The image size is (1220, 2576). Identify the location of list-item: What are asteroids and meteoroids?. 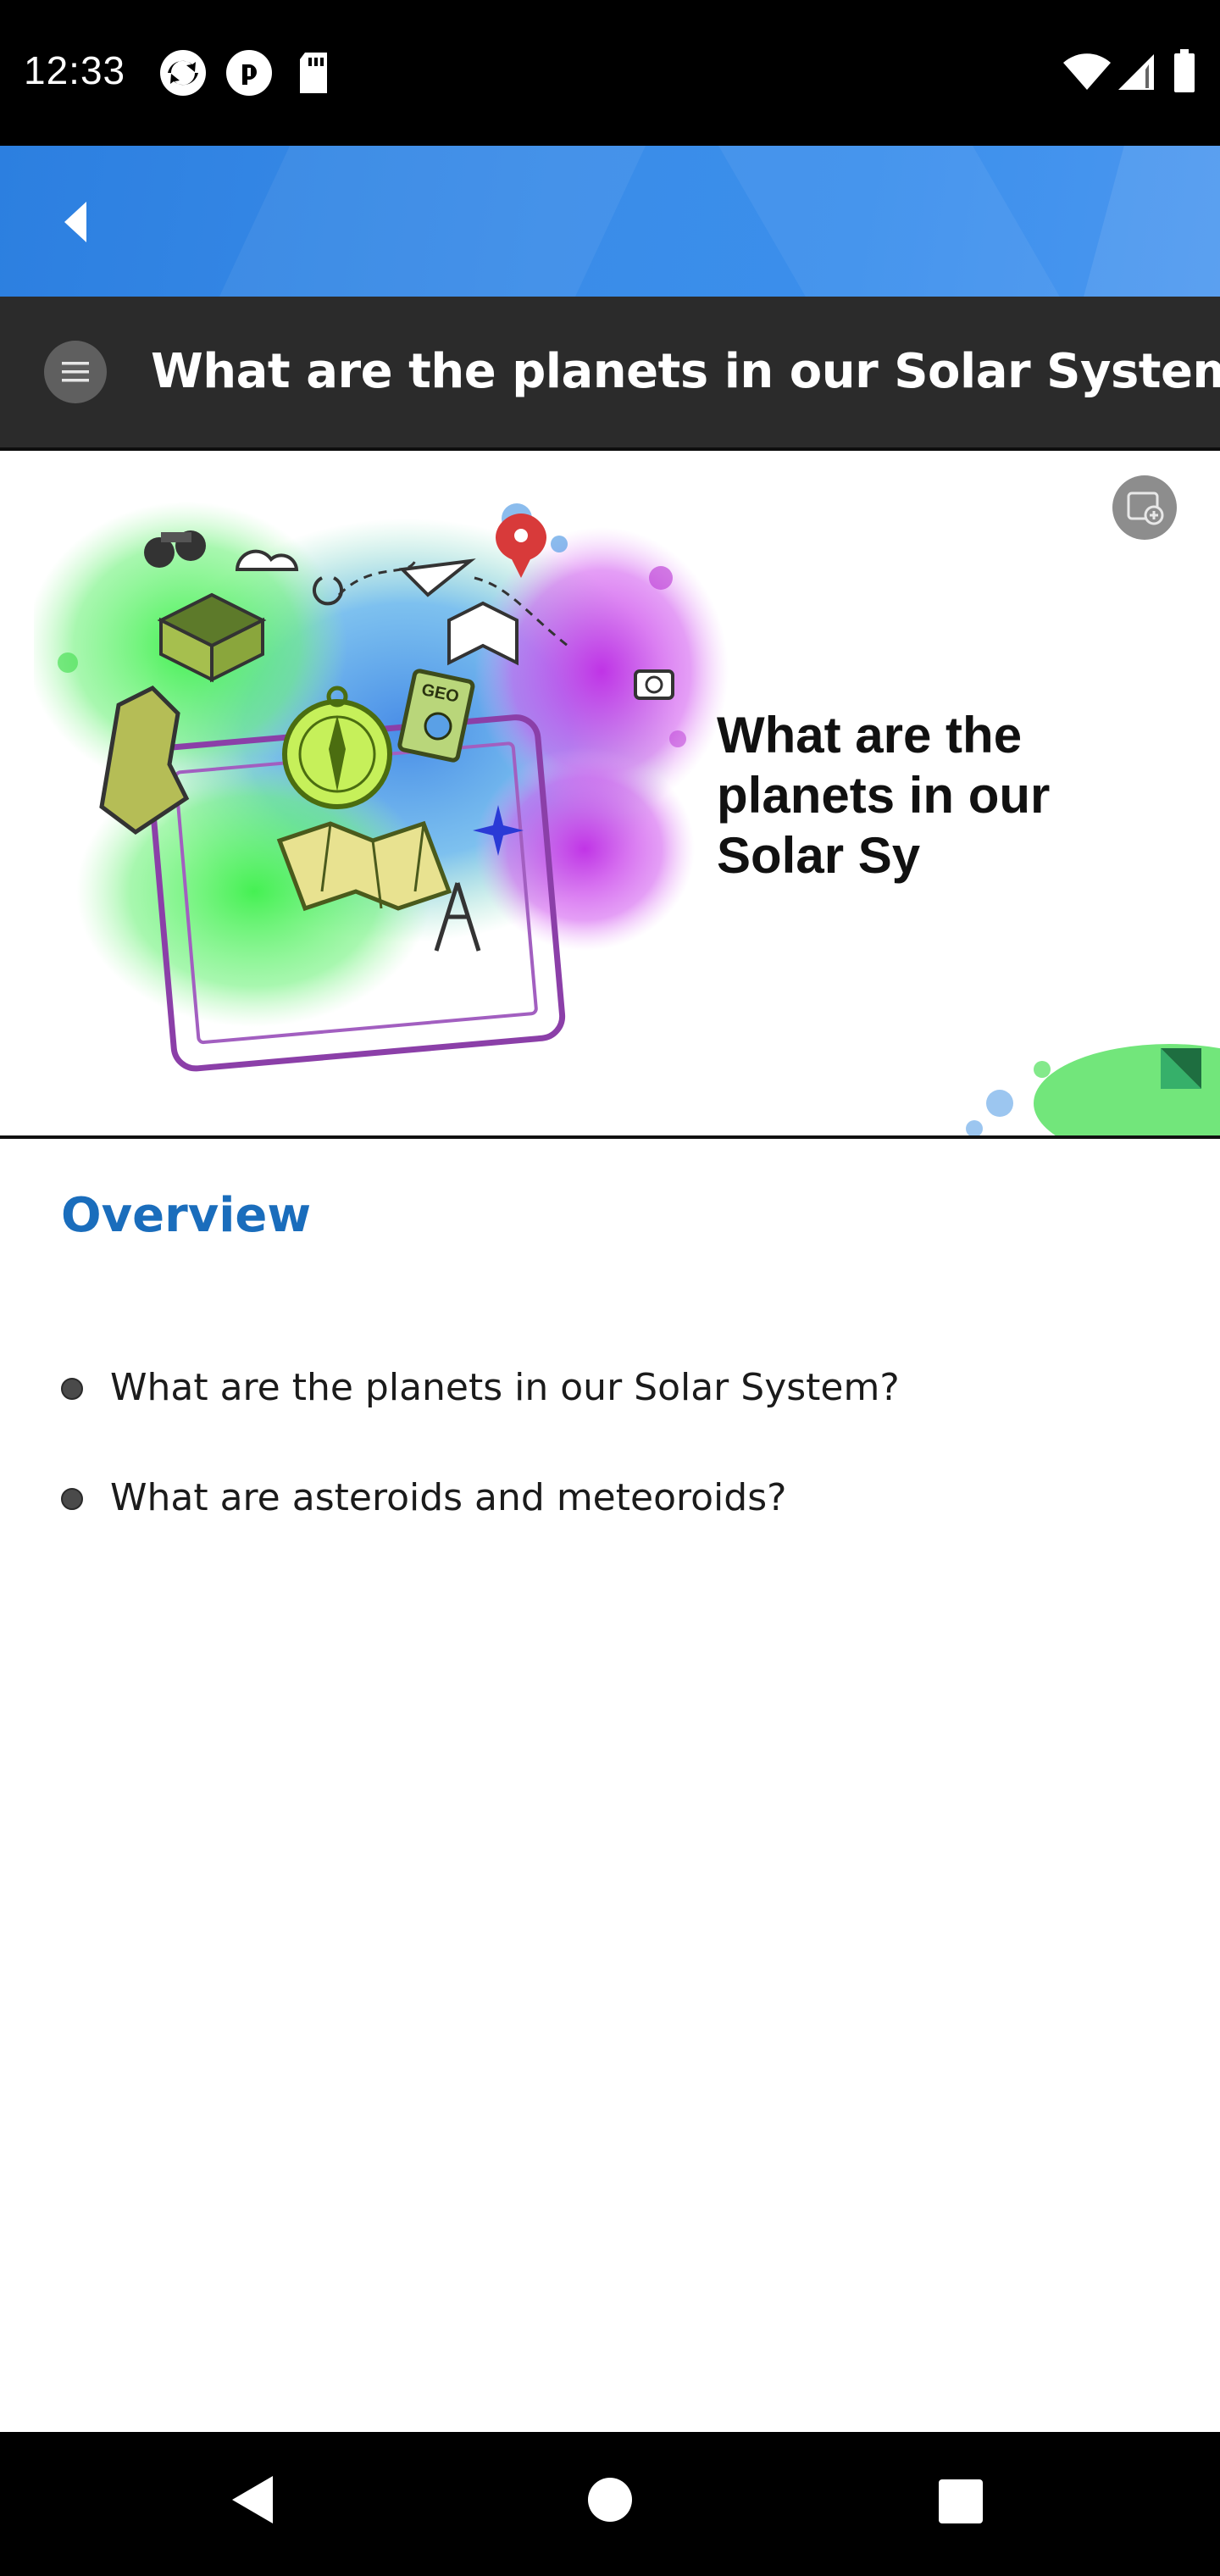
(480, 1521).